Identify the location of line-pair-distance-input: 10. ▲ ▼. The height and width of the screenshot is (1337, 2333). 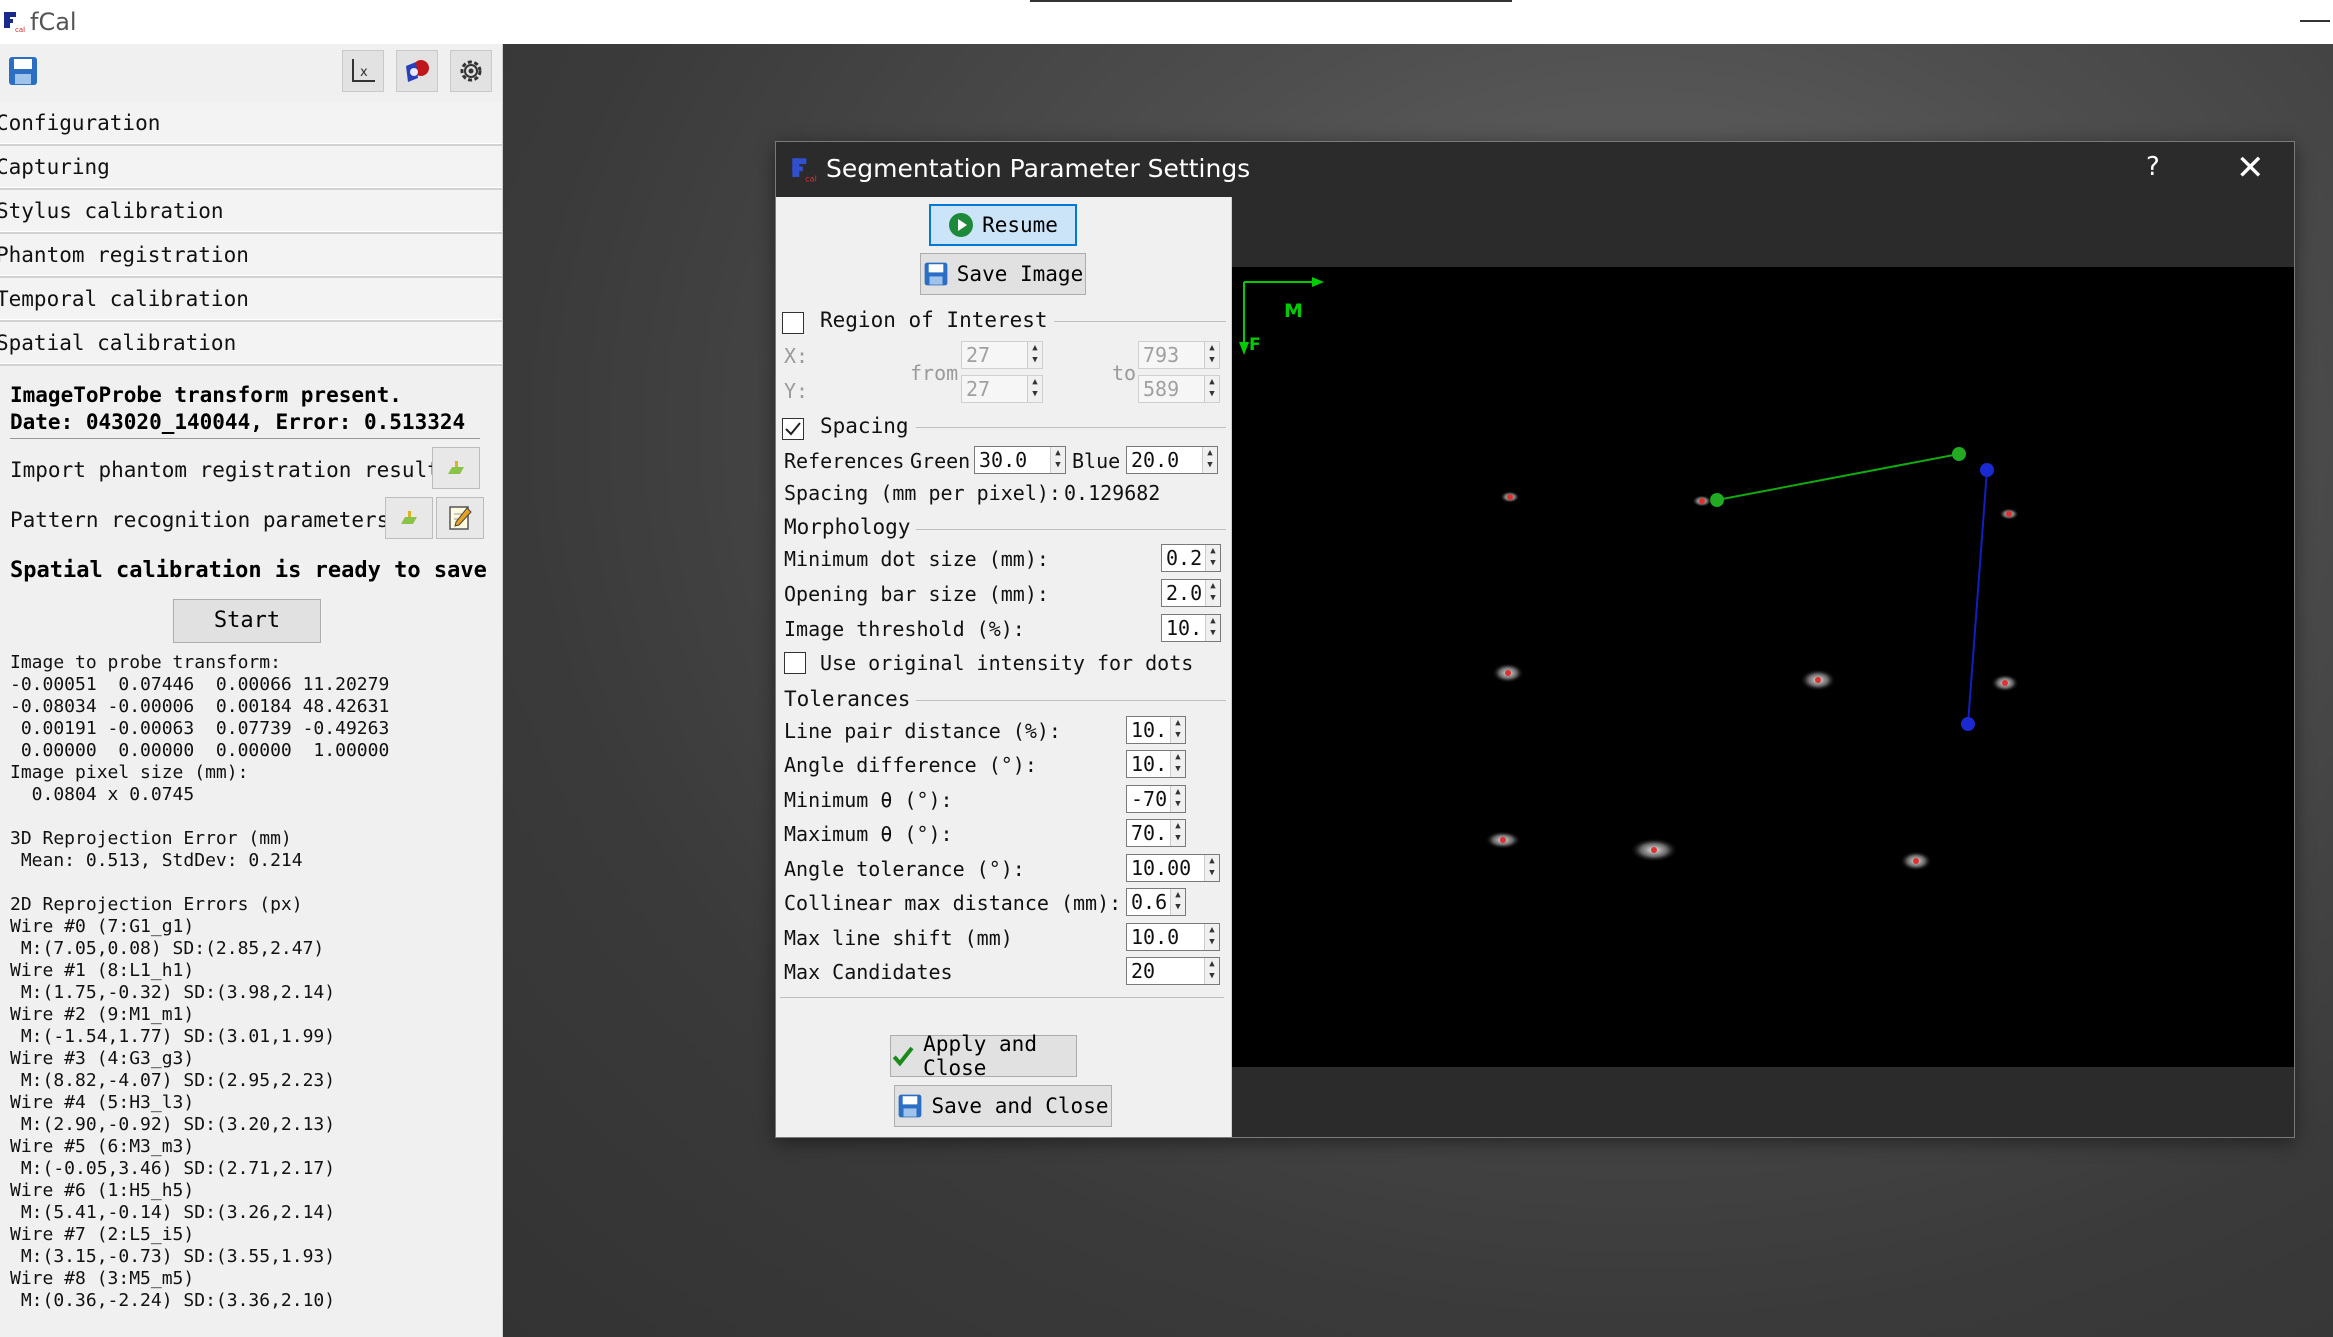
(1156, 730).